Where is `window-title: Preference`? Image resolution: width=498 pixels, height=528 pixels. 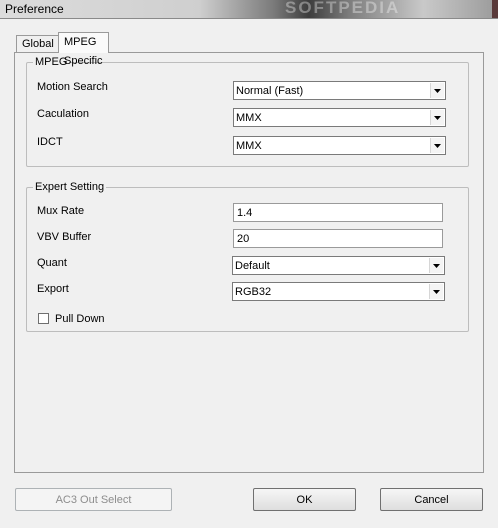
window-title: Preference is located at coordinates (34, 9).